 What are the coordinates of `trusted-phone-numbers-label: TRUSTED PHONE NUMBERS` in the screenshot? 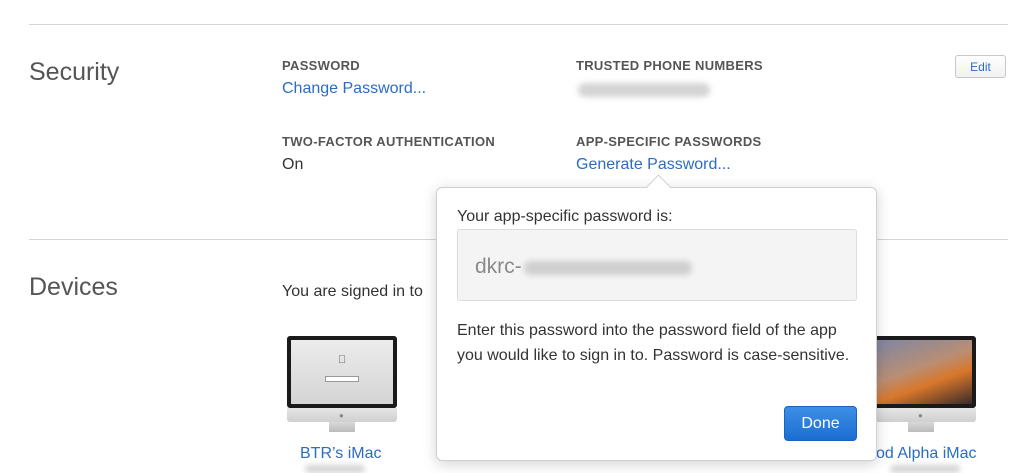 It's located at (669, 65).